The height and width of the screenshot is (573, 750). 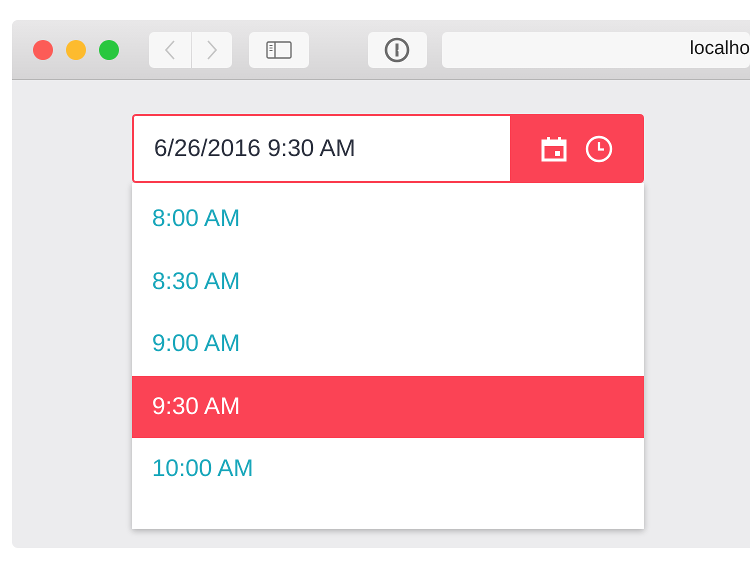 I want to click on calendar-icon, so click(x=554, y=149).